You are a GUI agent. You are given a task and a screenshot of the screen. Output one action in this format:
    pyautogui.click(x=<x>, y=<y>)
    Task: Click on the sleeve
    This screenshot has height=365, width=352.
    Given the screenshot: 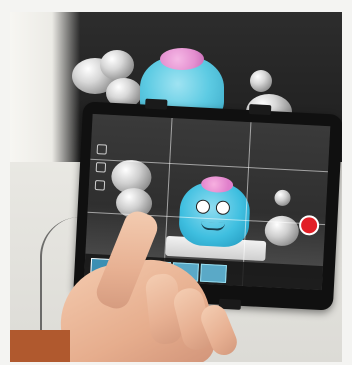 What is the action you would take?
    pyautogui.click(x=40, y=346)
    